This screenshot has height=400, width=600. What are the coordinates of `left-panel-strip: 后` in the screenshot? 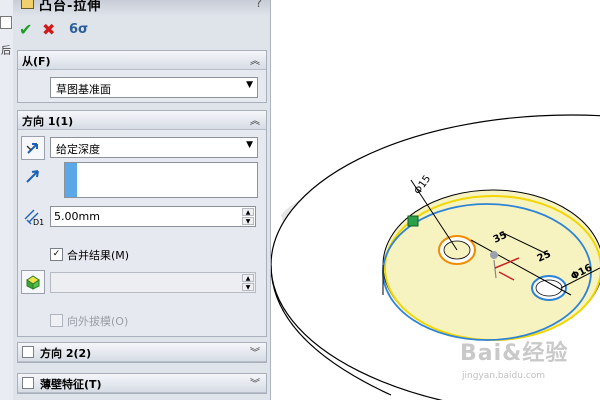 It's located at (7, 200).